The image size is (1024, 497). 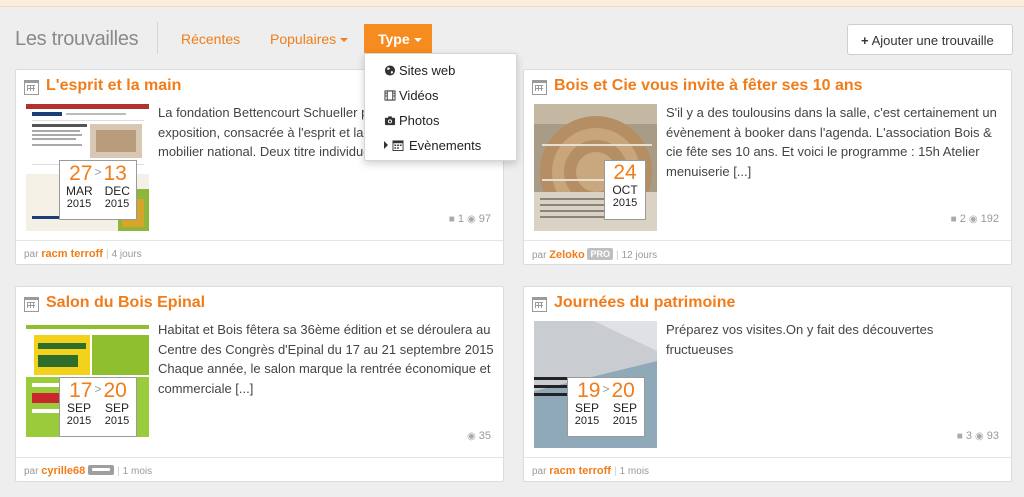 What do you see at coordinates (644, 303) in the screenshot?
I see `card-title: Journées du patrimoine` at bounding box center [644, 303].